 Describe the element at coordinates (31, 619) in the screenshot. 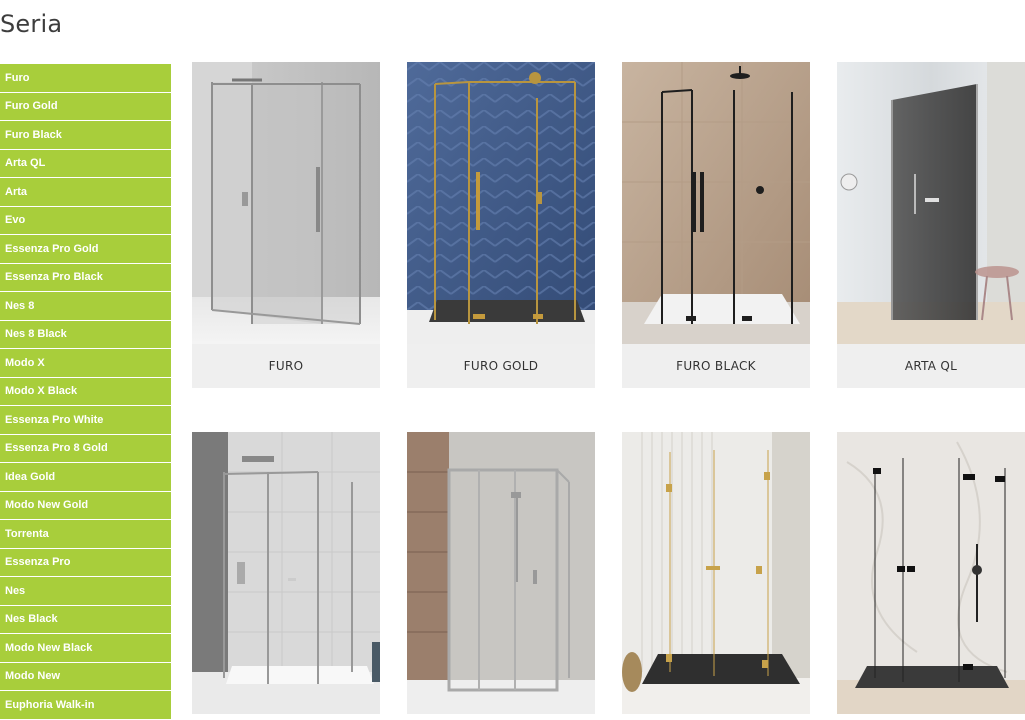

I see `sidebar-item-label: Nes Black` at that location.